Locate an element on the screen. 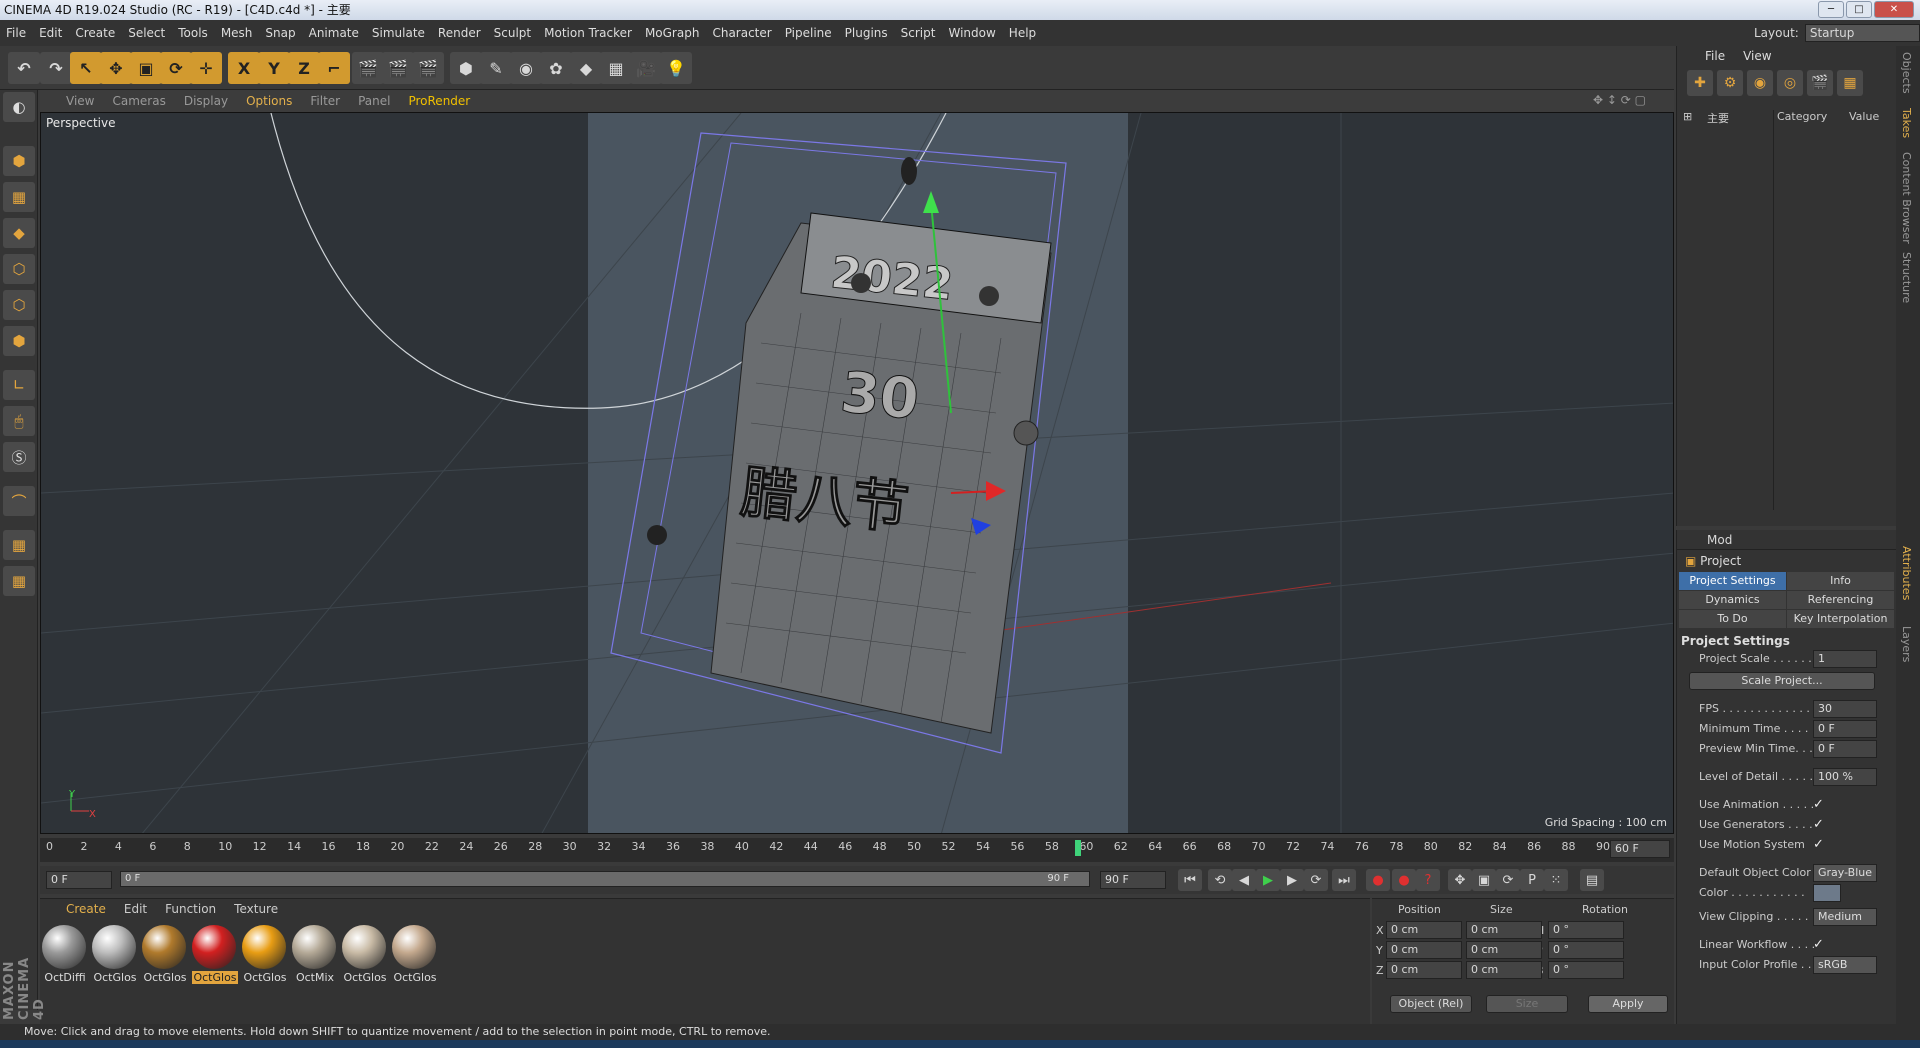  input-profile-dropdown: sRGB is located at coordinates (1845, 965).